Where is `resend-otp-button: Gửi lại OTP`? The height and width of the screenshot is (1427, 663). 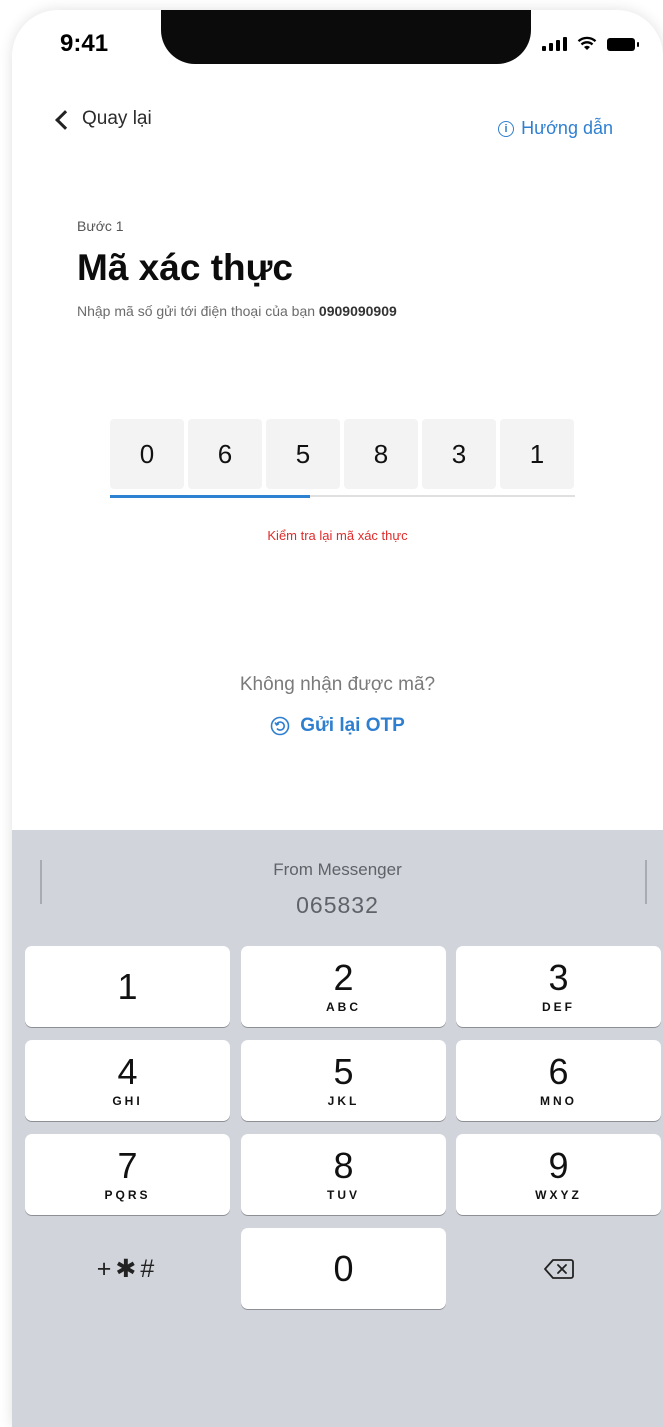
resend-otp-button: Gửi lại OTP is located at coordinates (337, 726).